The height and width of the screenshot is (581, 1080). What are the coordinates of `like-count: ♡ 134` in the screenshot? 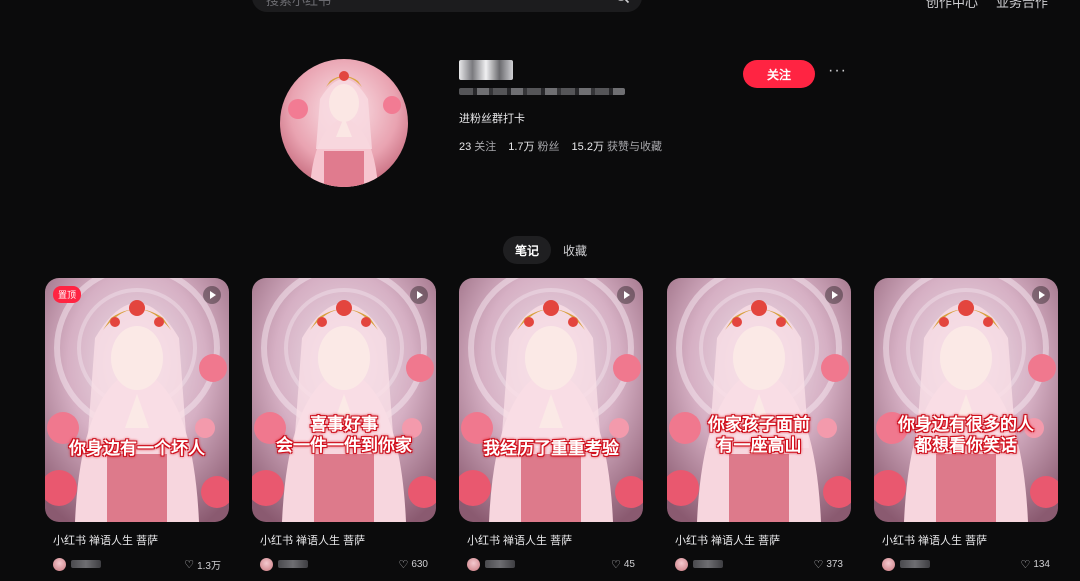 It's located at (1035, 564).